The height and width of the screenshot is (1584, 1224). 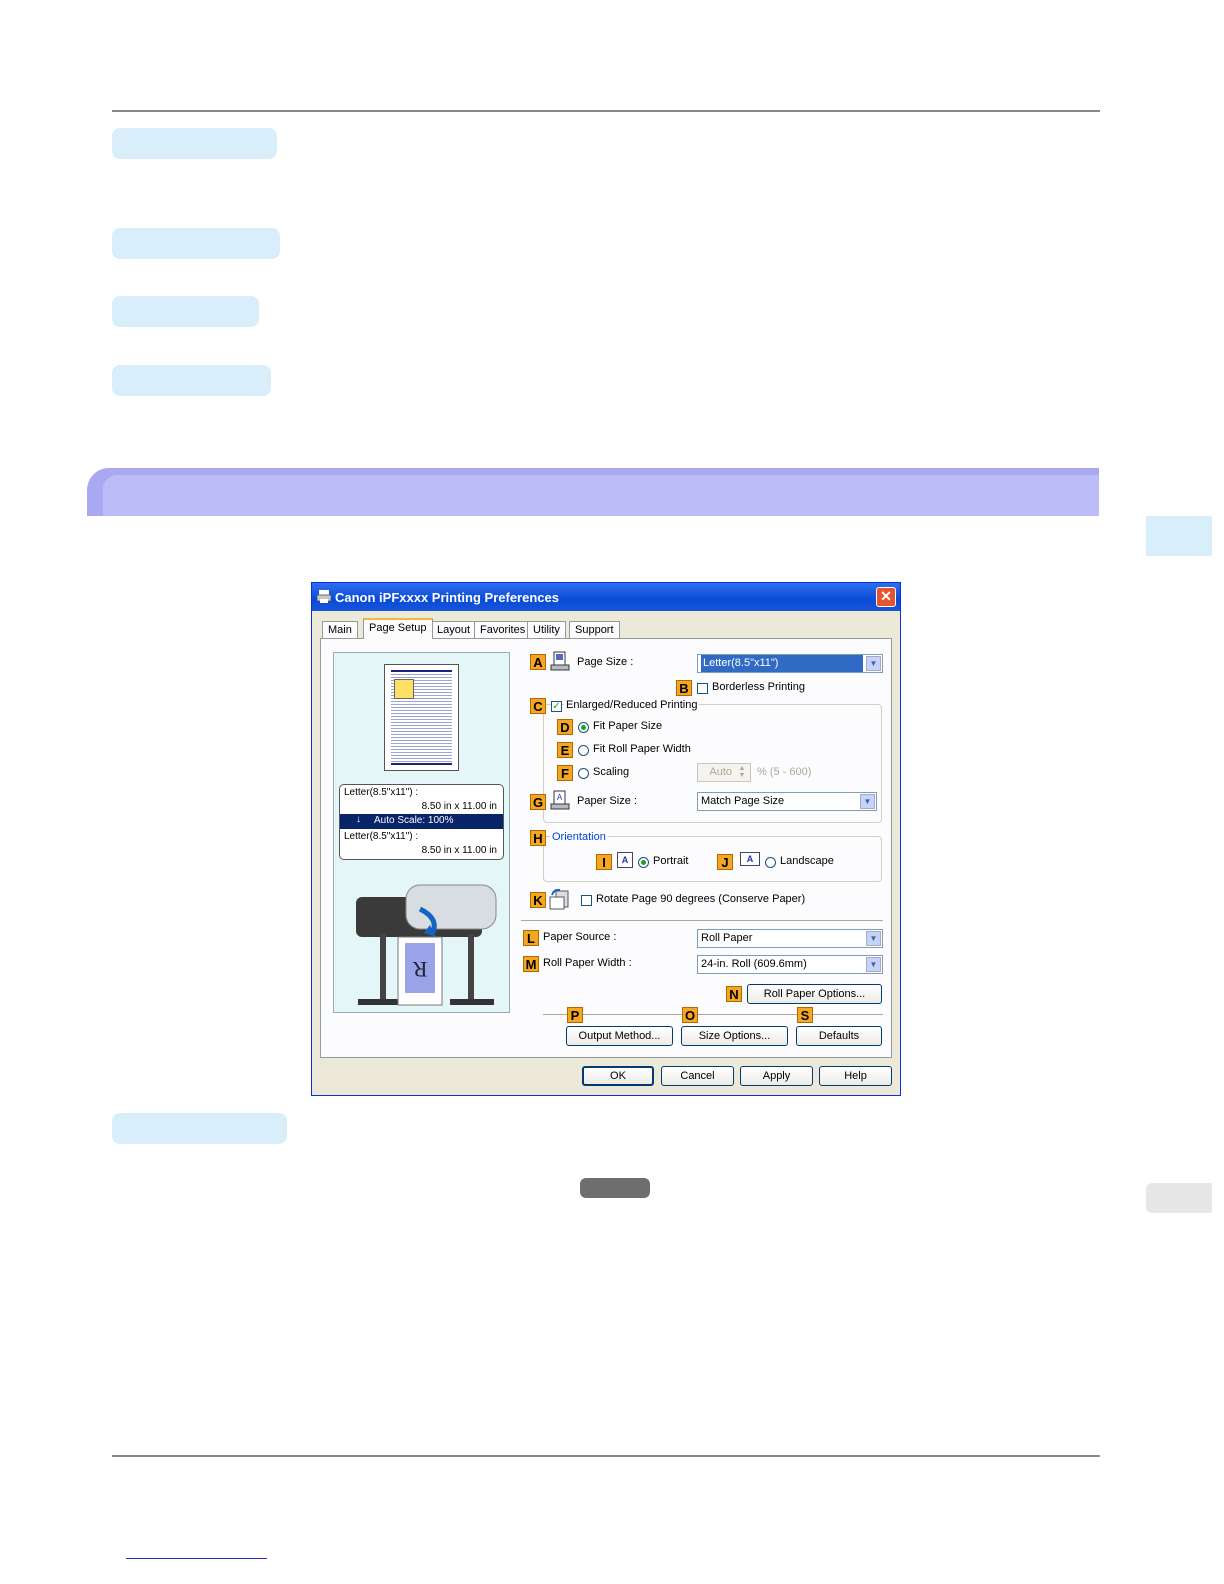 What do you see at coordinates (606, 1456) in the screenshot?
I see `footer-rule` at bounding box center [606, 1456].